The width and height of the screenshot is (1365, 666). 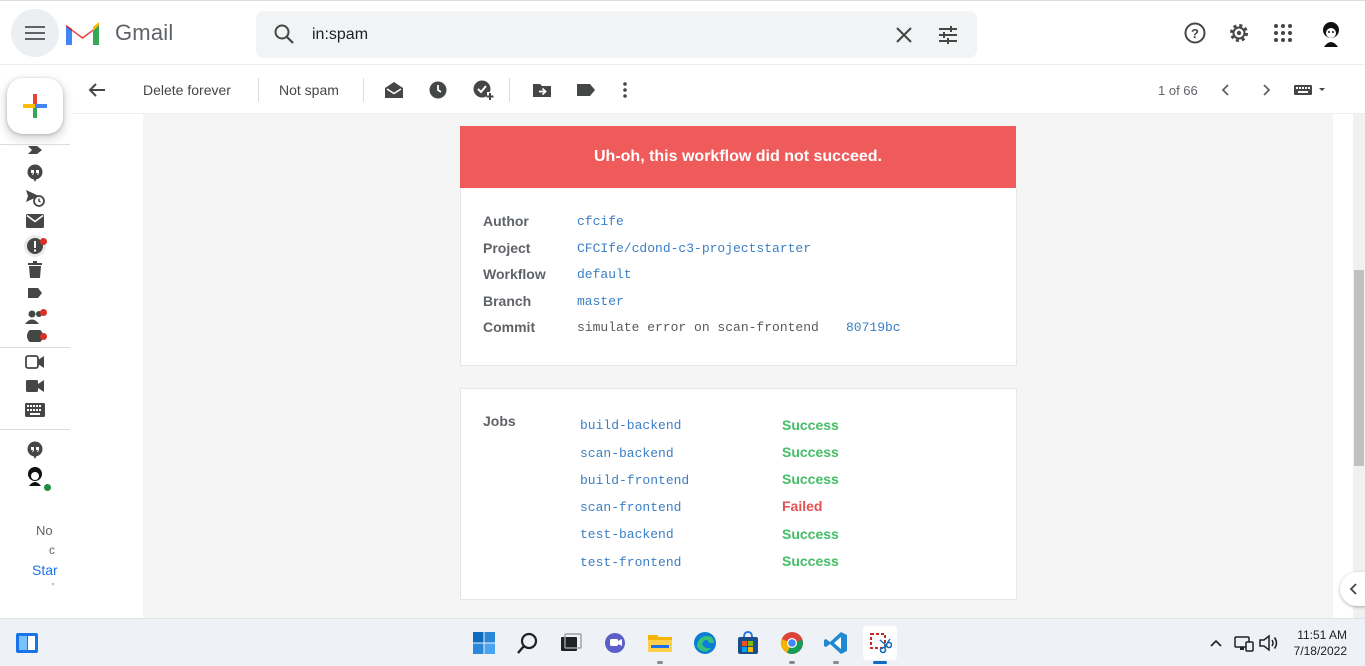 I want to click on search-input, so click(x=592, y=35).